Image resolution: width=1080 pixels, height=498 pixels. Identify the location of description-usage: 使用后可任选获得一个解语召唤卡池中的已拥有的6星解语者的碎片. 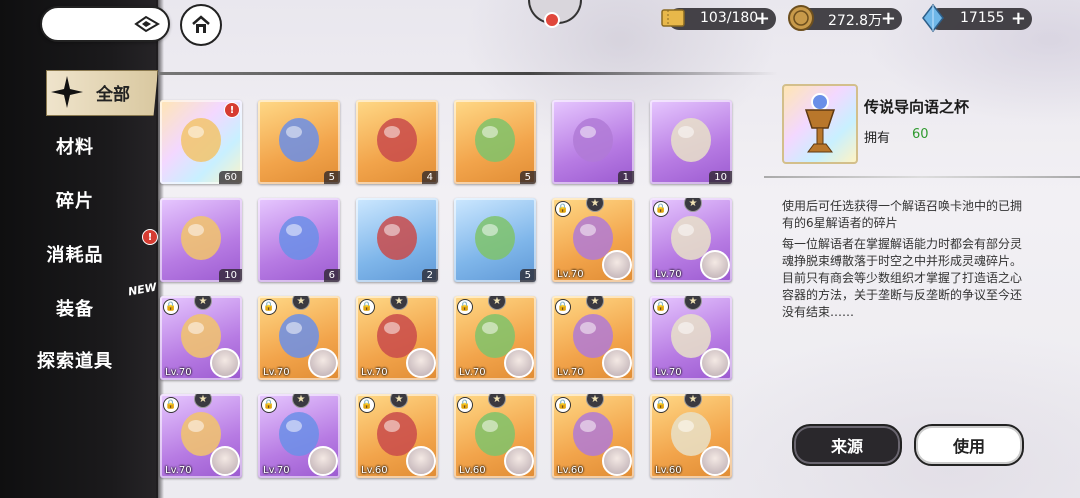
(902, 214).